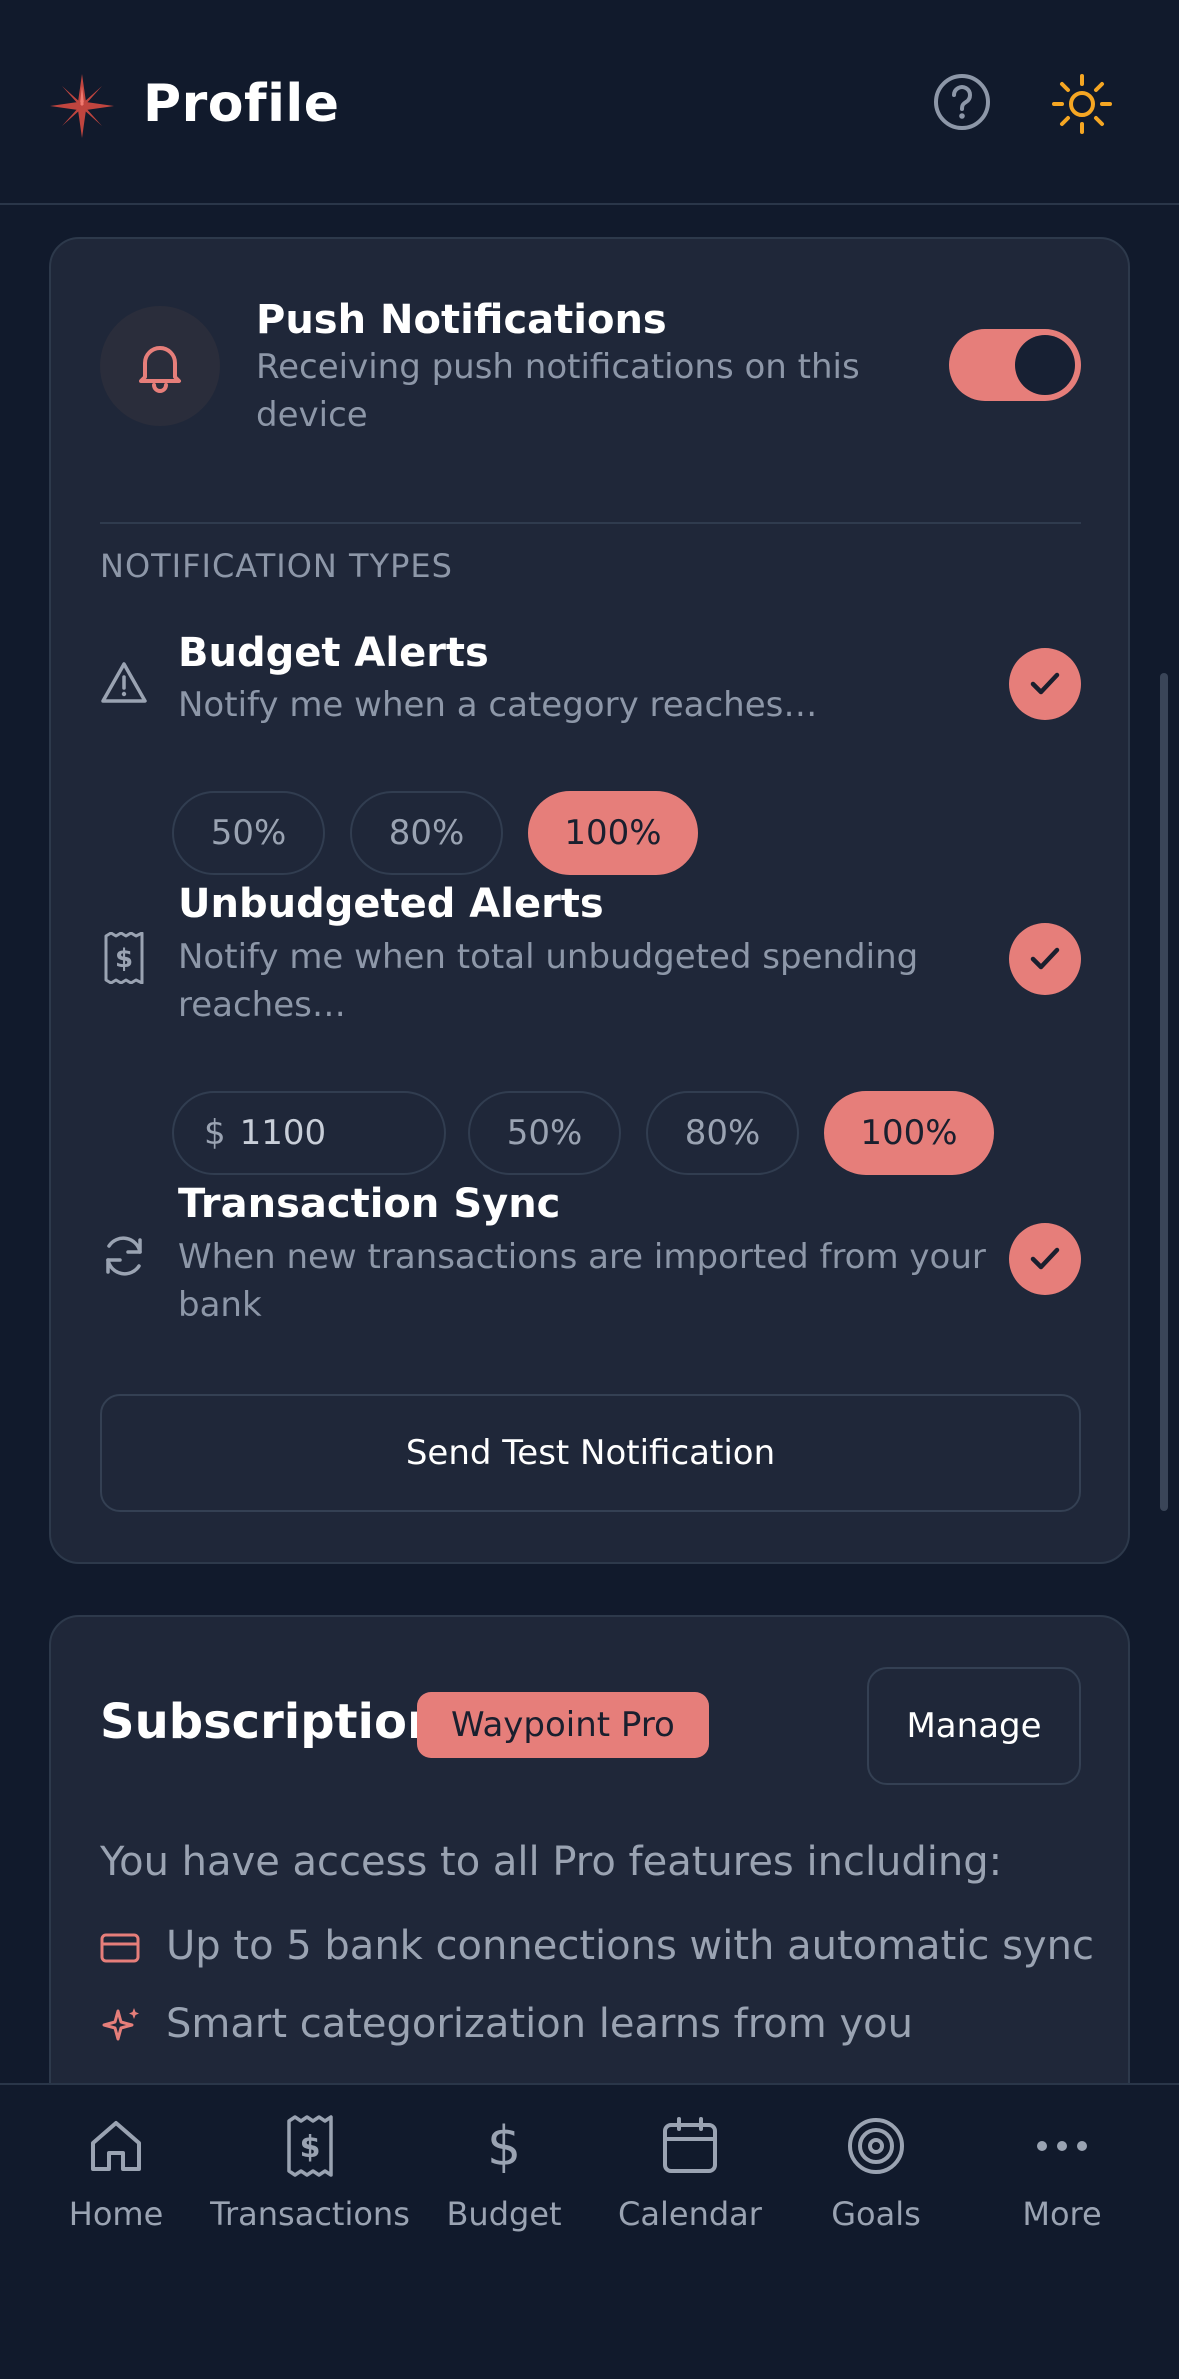 Image resolution: width=1179 pixels, height=2379 pixels. What do you see at coordinates (690, 2145) in the screenshot?
I see `calendar-icon` at bounding box center [690, 2145].